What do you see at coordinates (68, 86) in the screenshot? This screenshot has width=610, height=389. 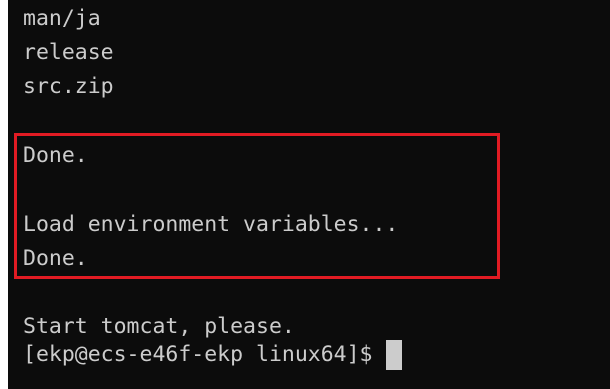 I see `output-line: src.zip` at bounding box center [68, 86].